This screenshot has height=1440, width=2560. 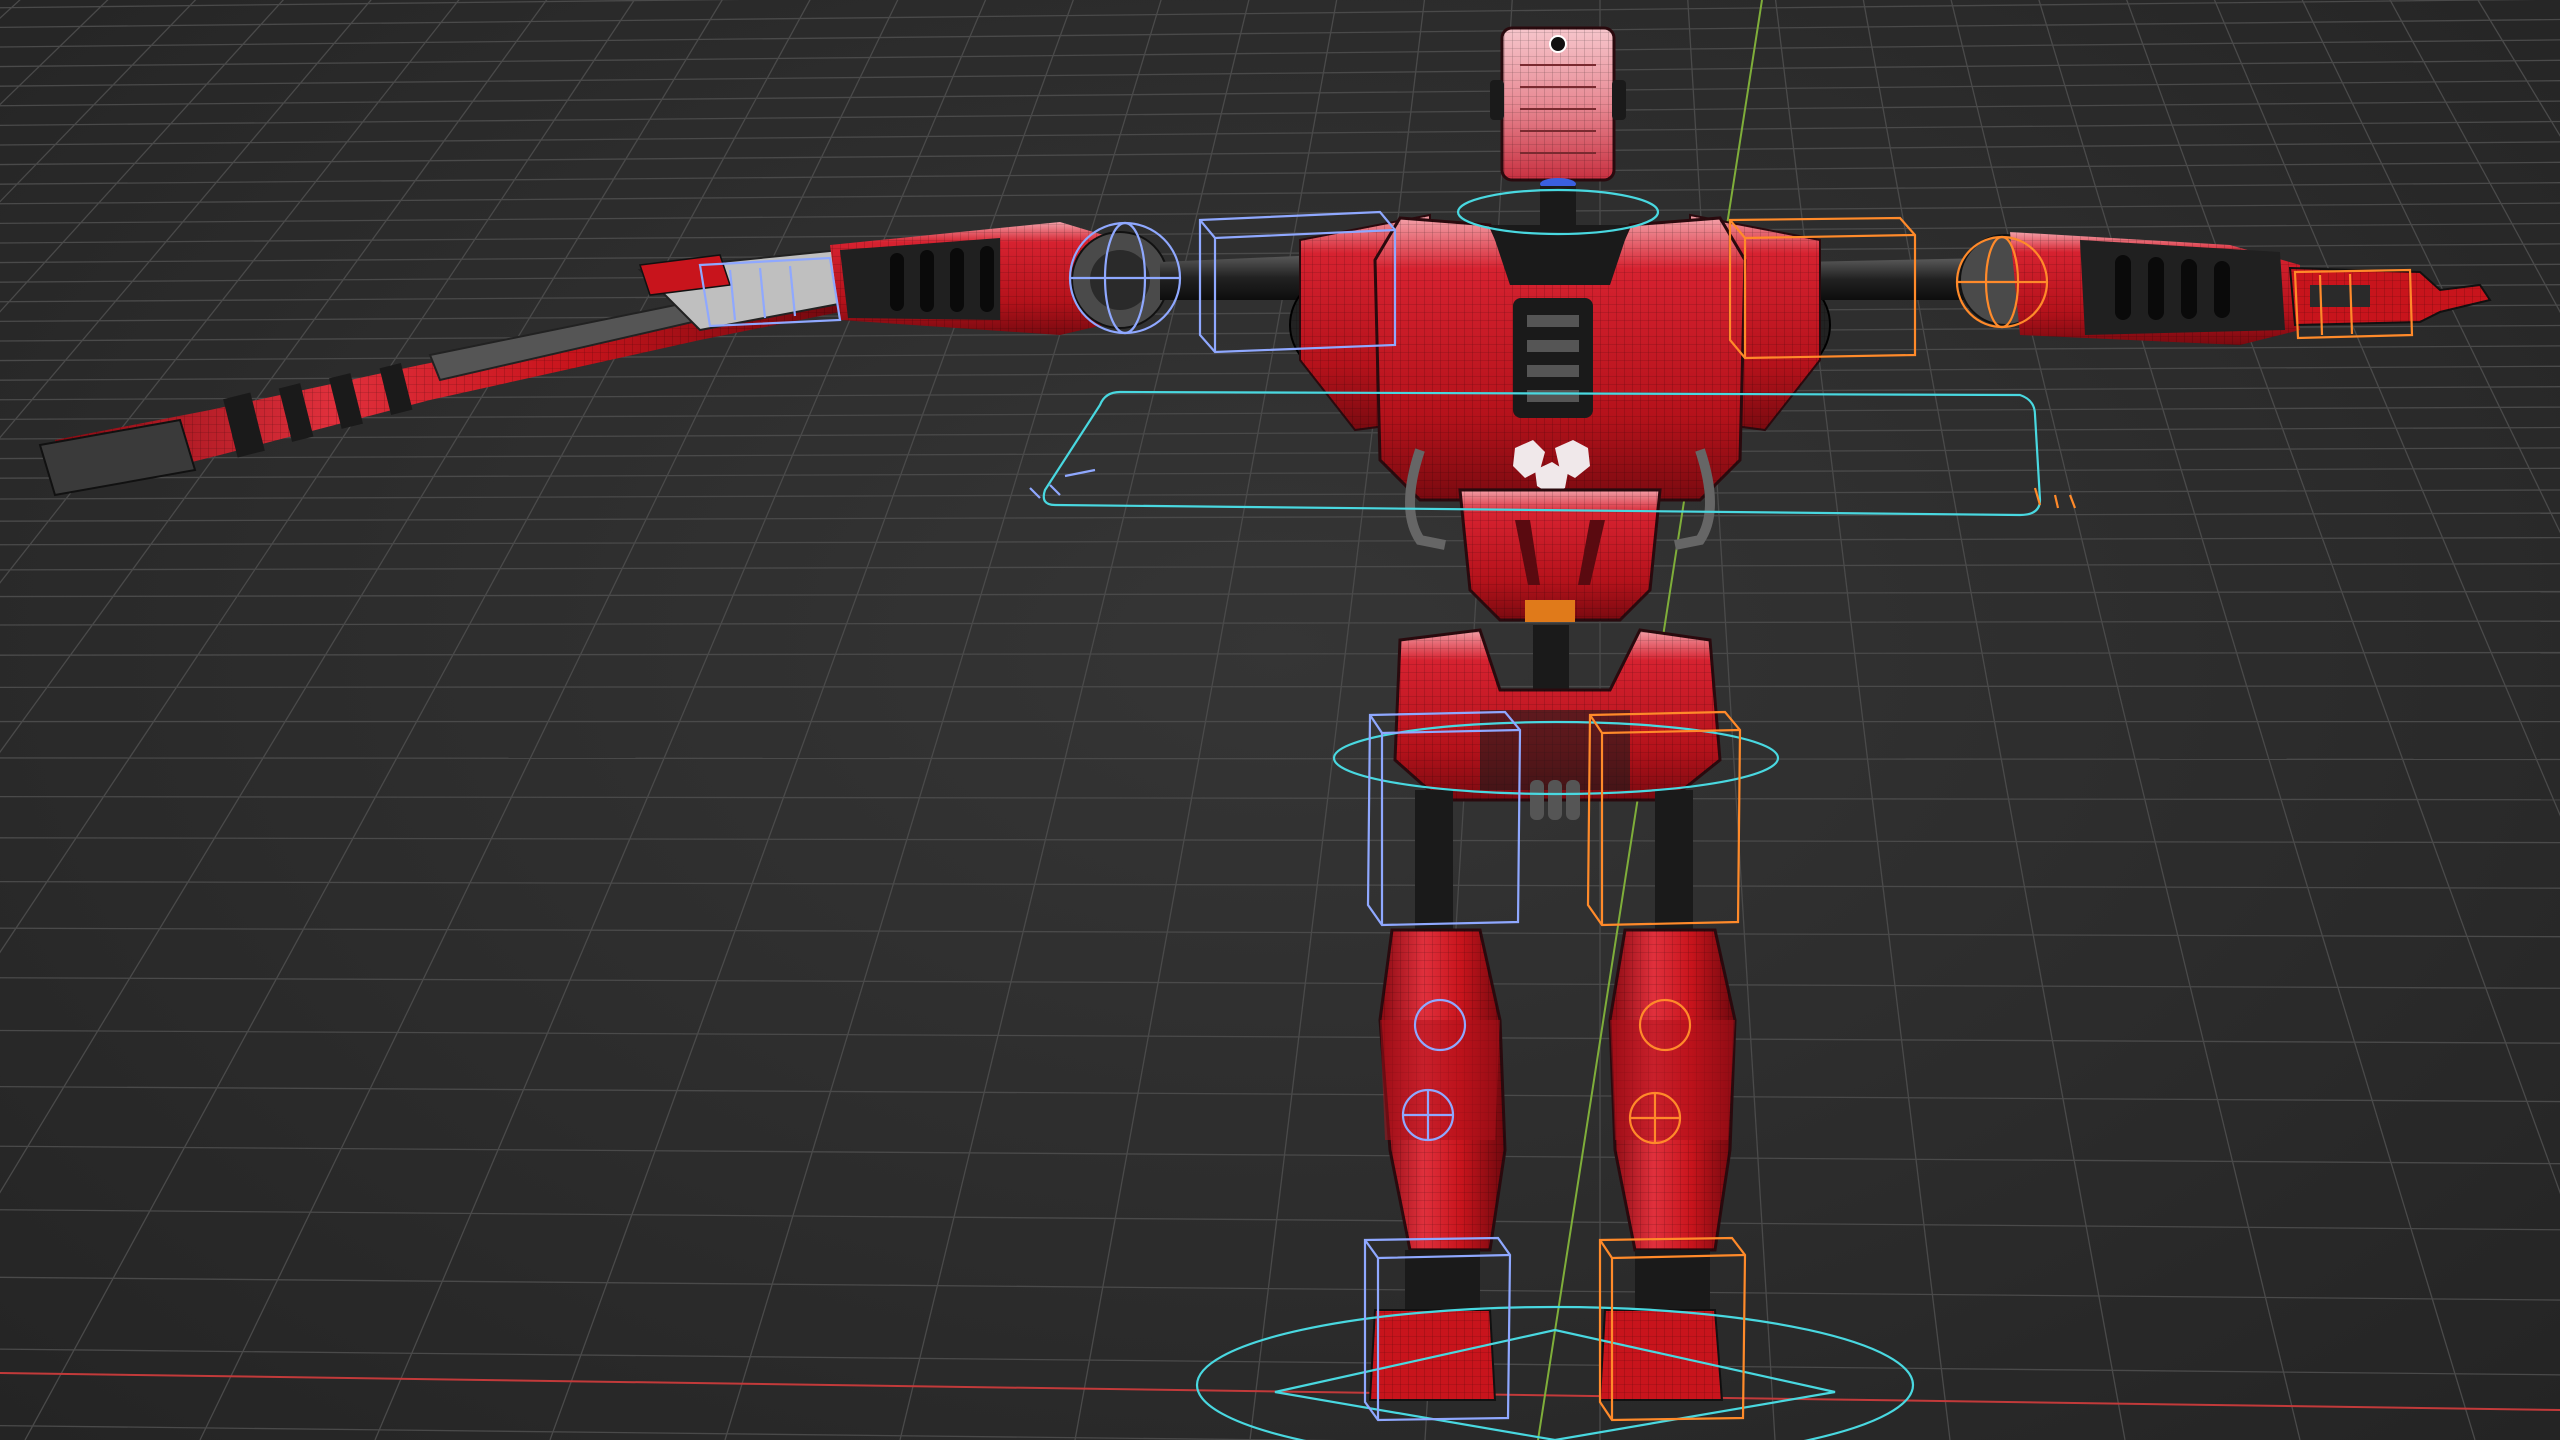 I want to click on head, so click(x=1558, y=126).